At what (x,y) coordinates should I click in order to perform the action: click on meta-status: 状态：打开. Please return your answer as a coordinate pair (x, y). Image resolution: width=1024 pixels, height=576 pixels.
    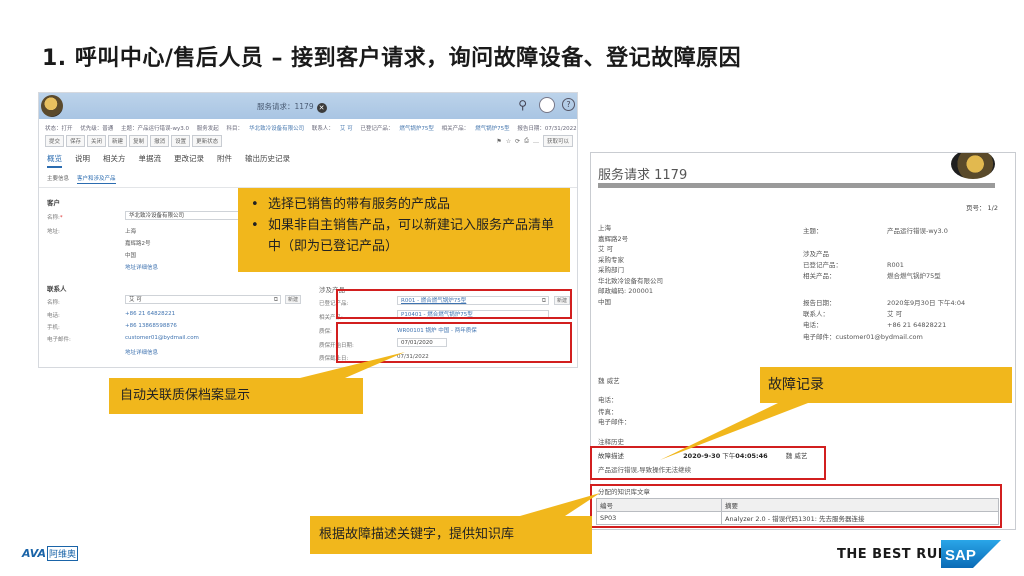
    Looking at the image, I should click on (59, 129).